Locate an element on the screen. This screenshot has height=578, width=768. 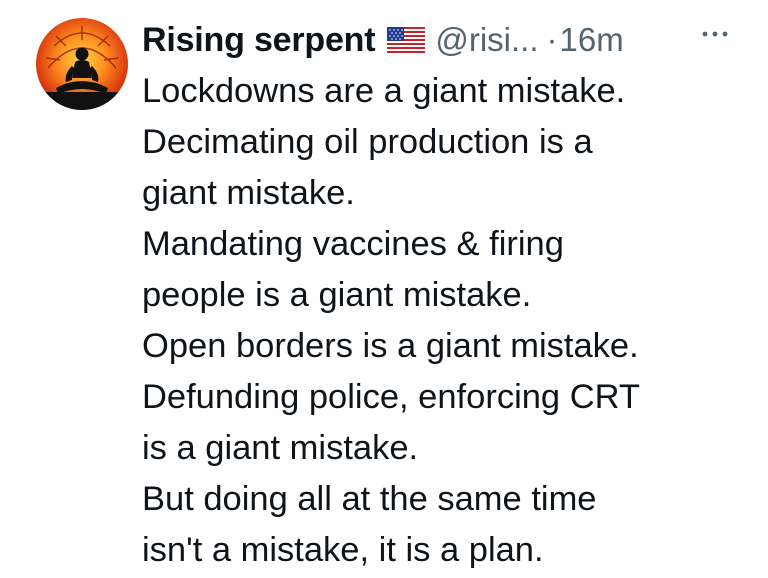
avatar is located at coordinates (82, 64).